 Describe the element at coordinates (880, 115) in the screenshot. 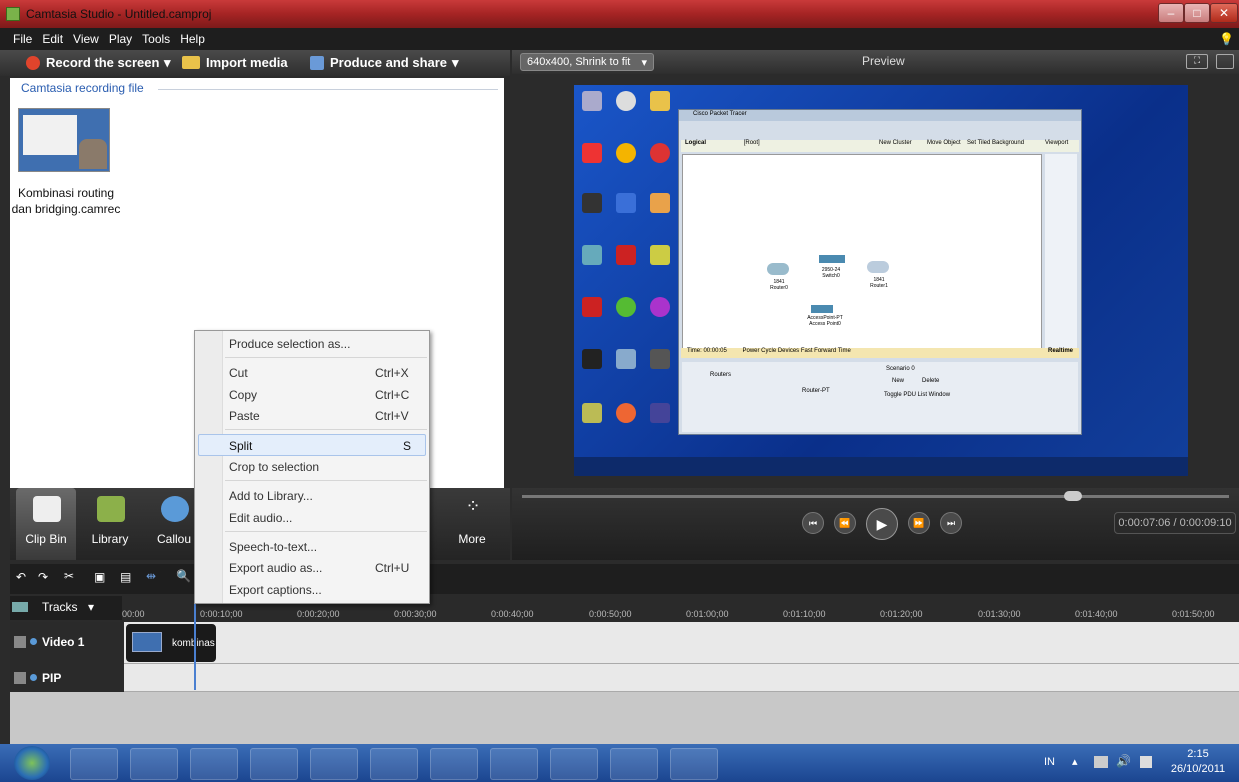

I see `packet-tracer-title: Cisco Packet Tracer` at that location.